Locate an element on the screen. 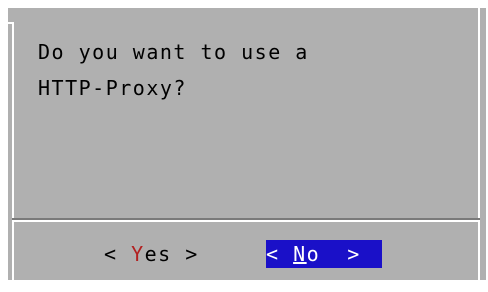 The width and height of the screenshot is (488, 292). dialog-message: Do you want to use a HTTP-Proxy? is located at coordinates (173, 70).